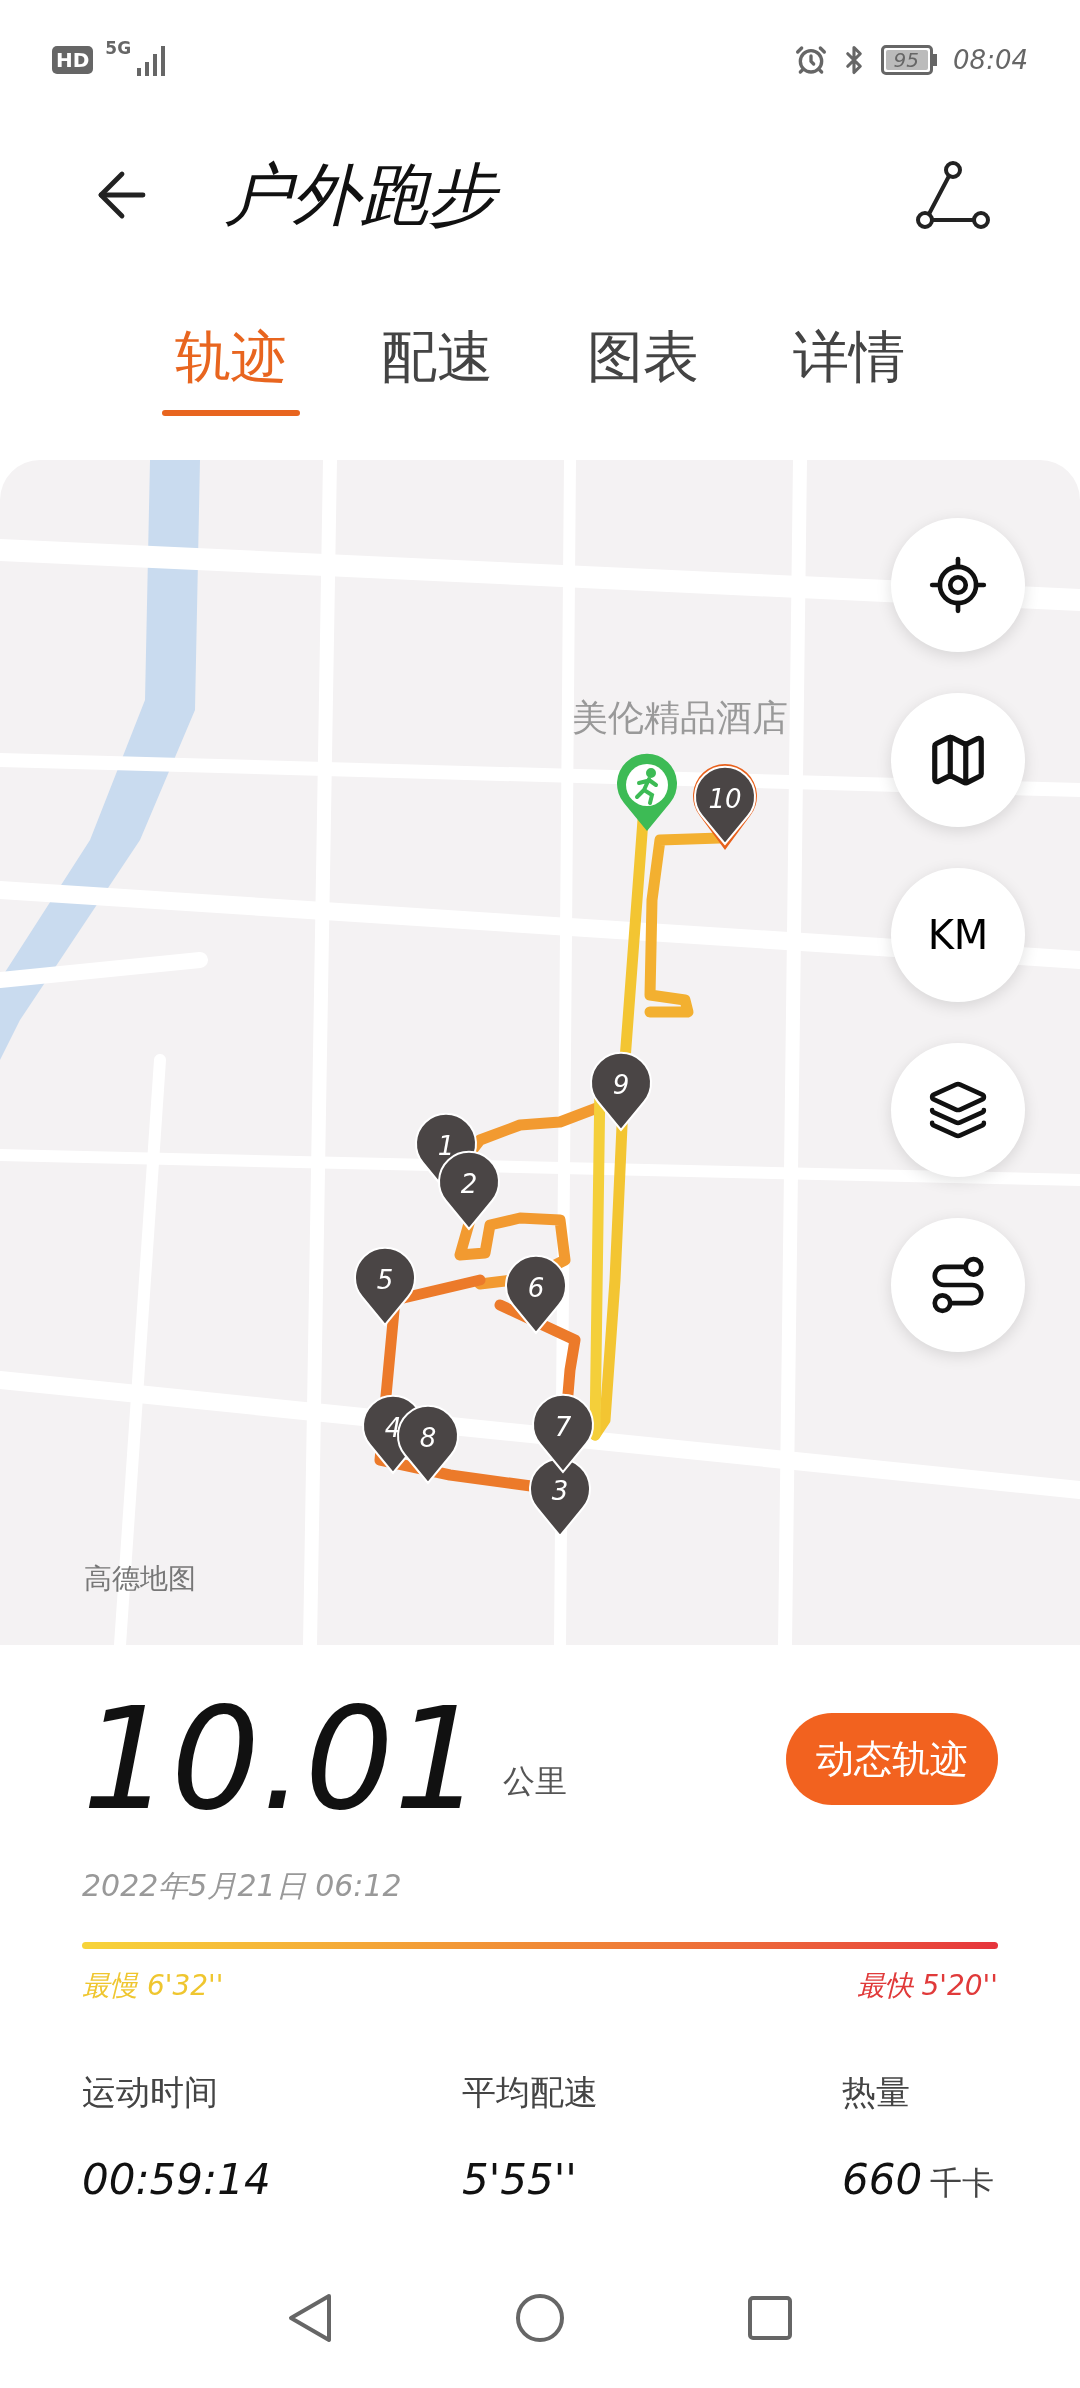  Describe the element at coordinates (140, 1578) in the screenshot. I see `map-attribution: 高德地图` at that location.